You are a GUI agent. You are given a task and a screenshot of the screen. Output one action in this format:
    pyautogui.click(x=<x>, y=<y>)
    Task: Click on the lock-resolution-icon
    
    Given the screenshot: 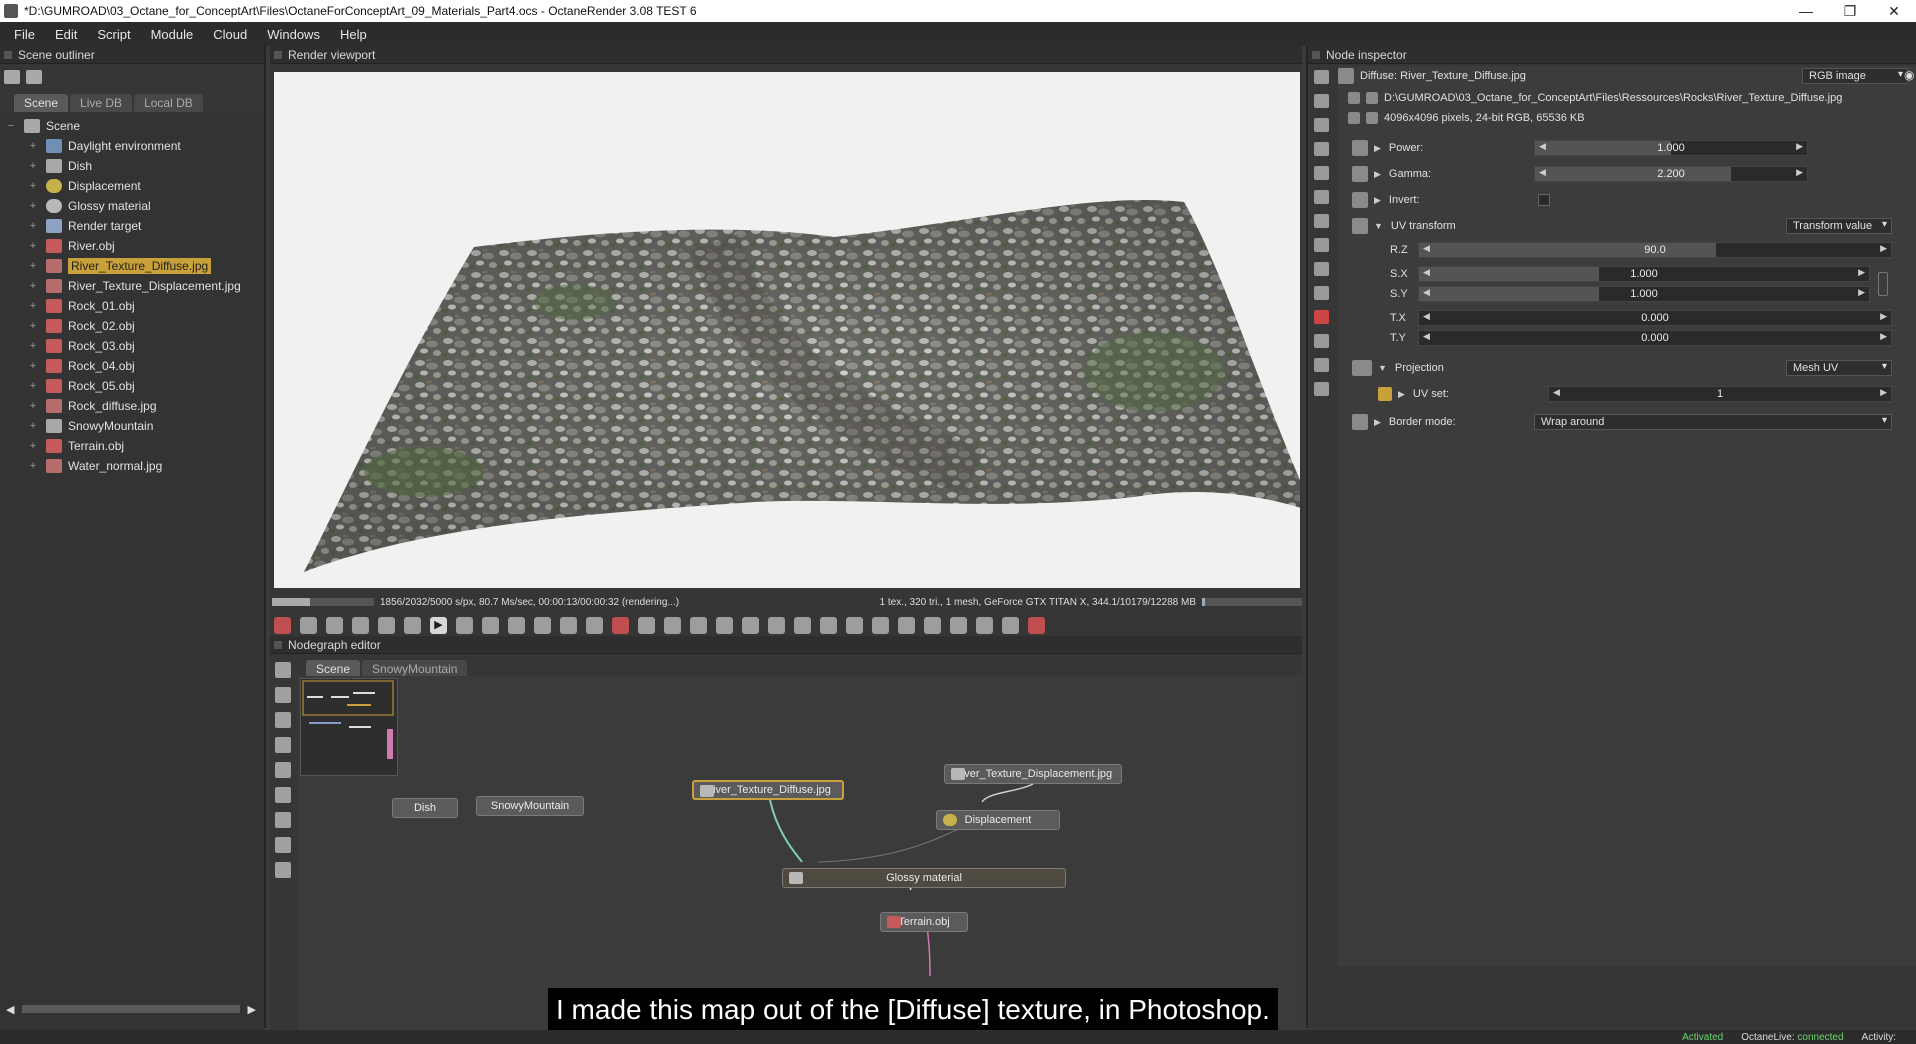 What is the action you would take?
    pyautogui.click(x=490, y=625)
    